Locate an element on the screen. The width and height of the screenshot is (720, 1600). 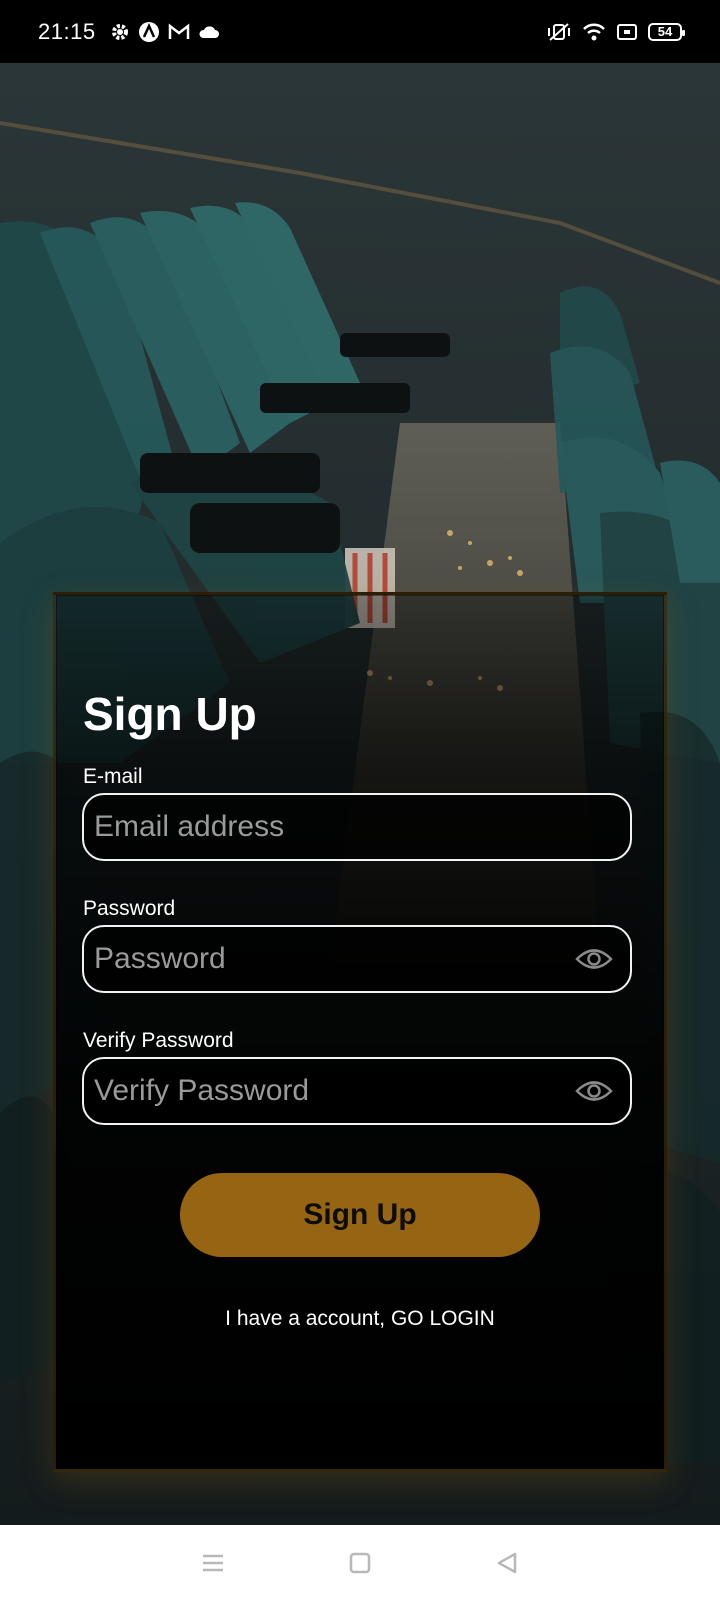
gear-icon is located at coordinates (120, 32).